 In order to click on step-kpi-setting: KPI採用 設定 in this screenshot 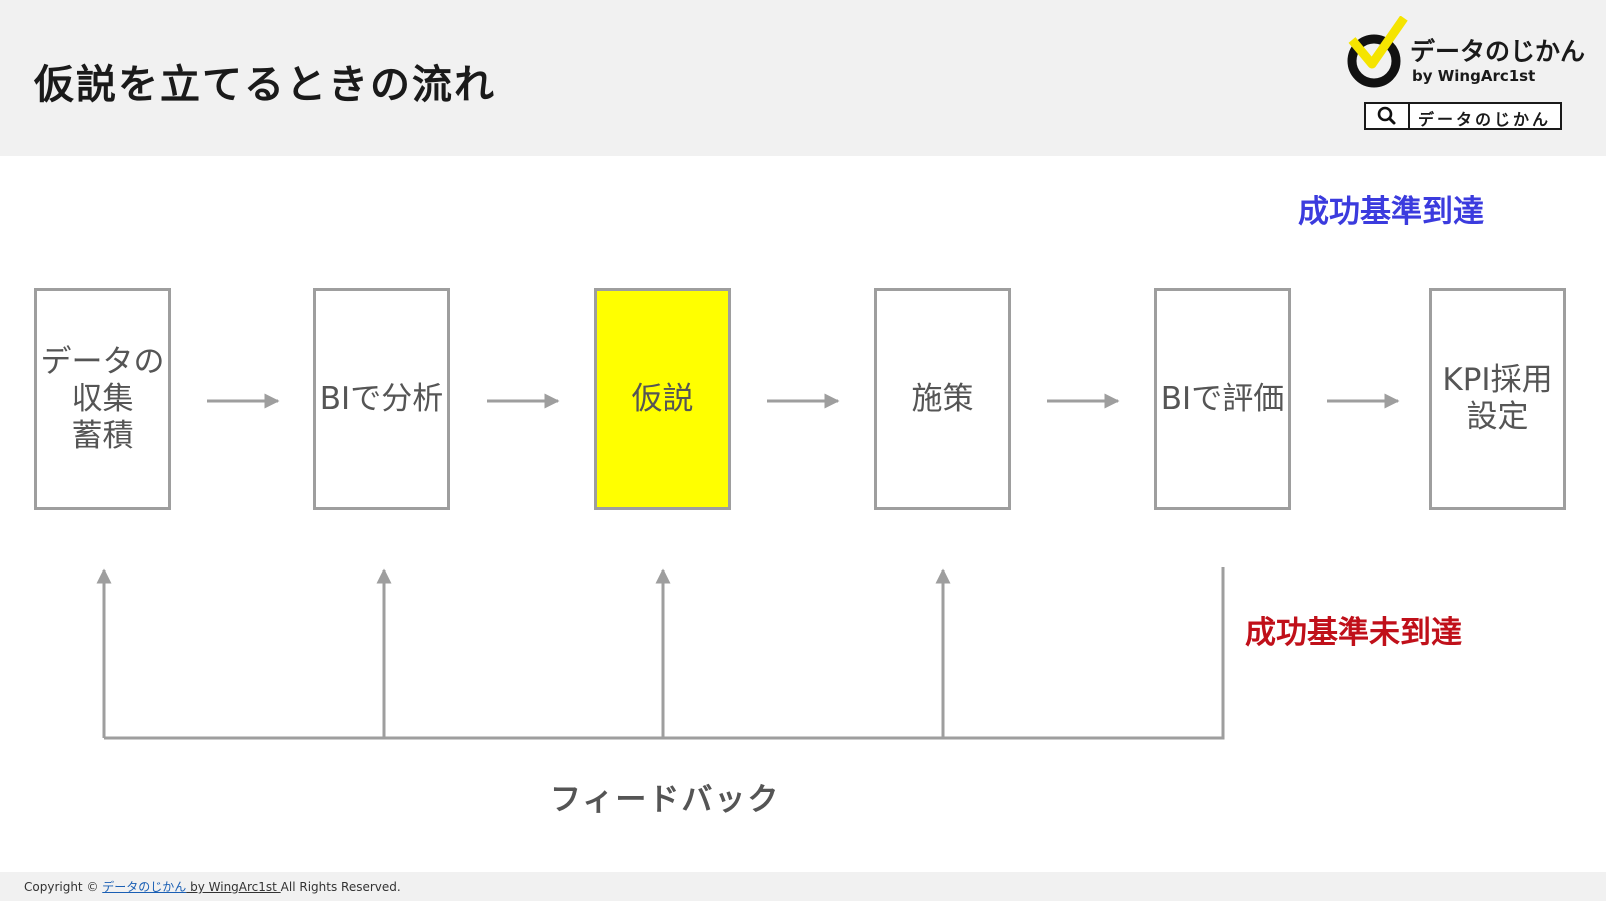, I will do `click(1497, 399)`.